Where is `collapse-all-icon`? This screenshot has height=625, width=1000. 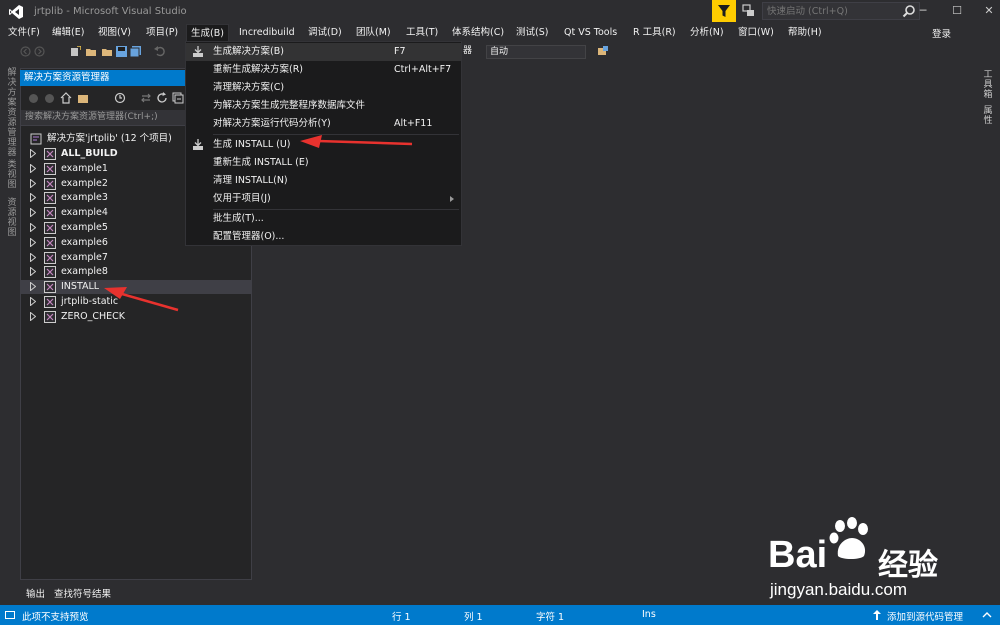
collapse-all-icon is located at coordinates (178, 98).